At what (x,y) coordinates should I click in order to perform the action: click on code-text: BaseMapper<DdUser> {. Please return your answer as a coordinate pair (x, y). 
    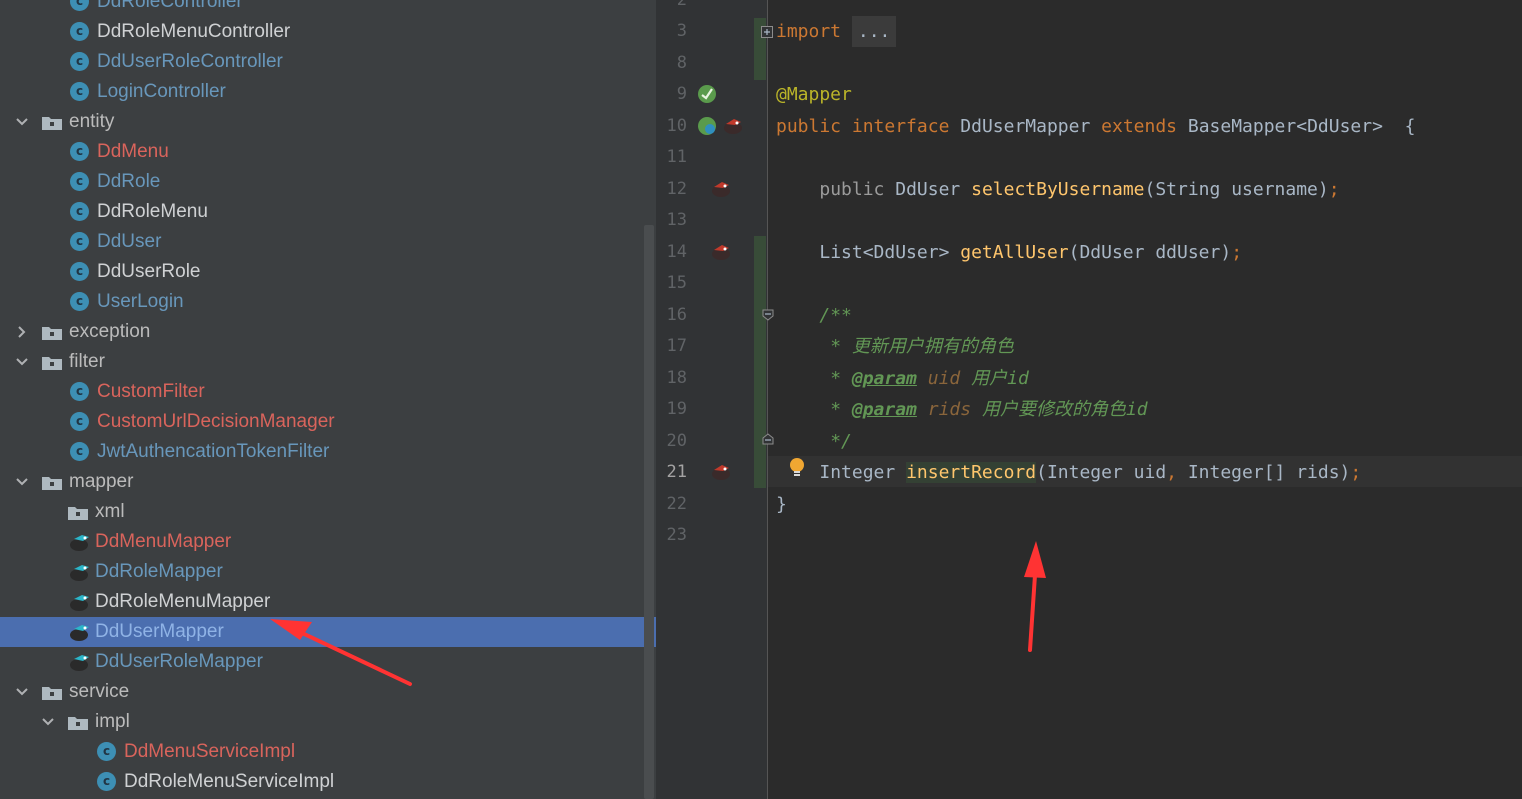
    Looking at the image, I should click on (1301, 126).